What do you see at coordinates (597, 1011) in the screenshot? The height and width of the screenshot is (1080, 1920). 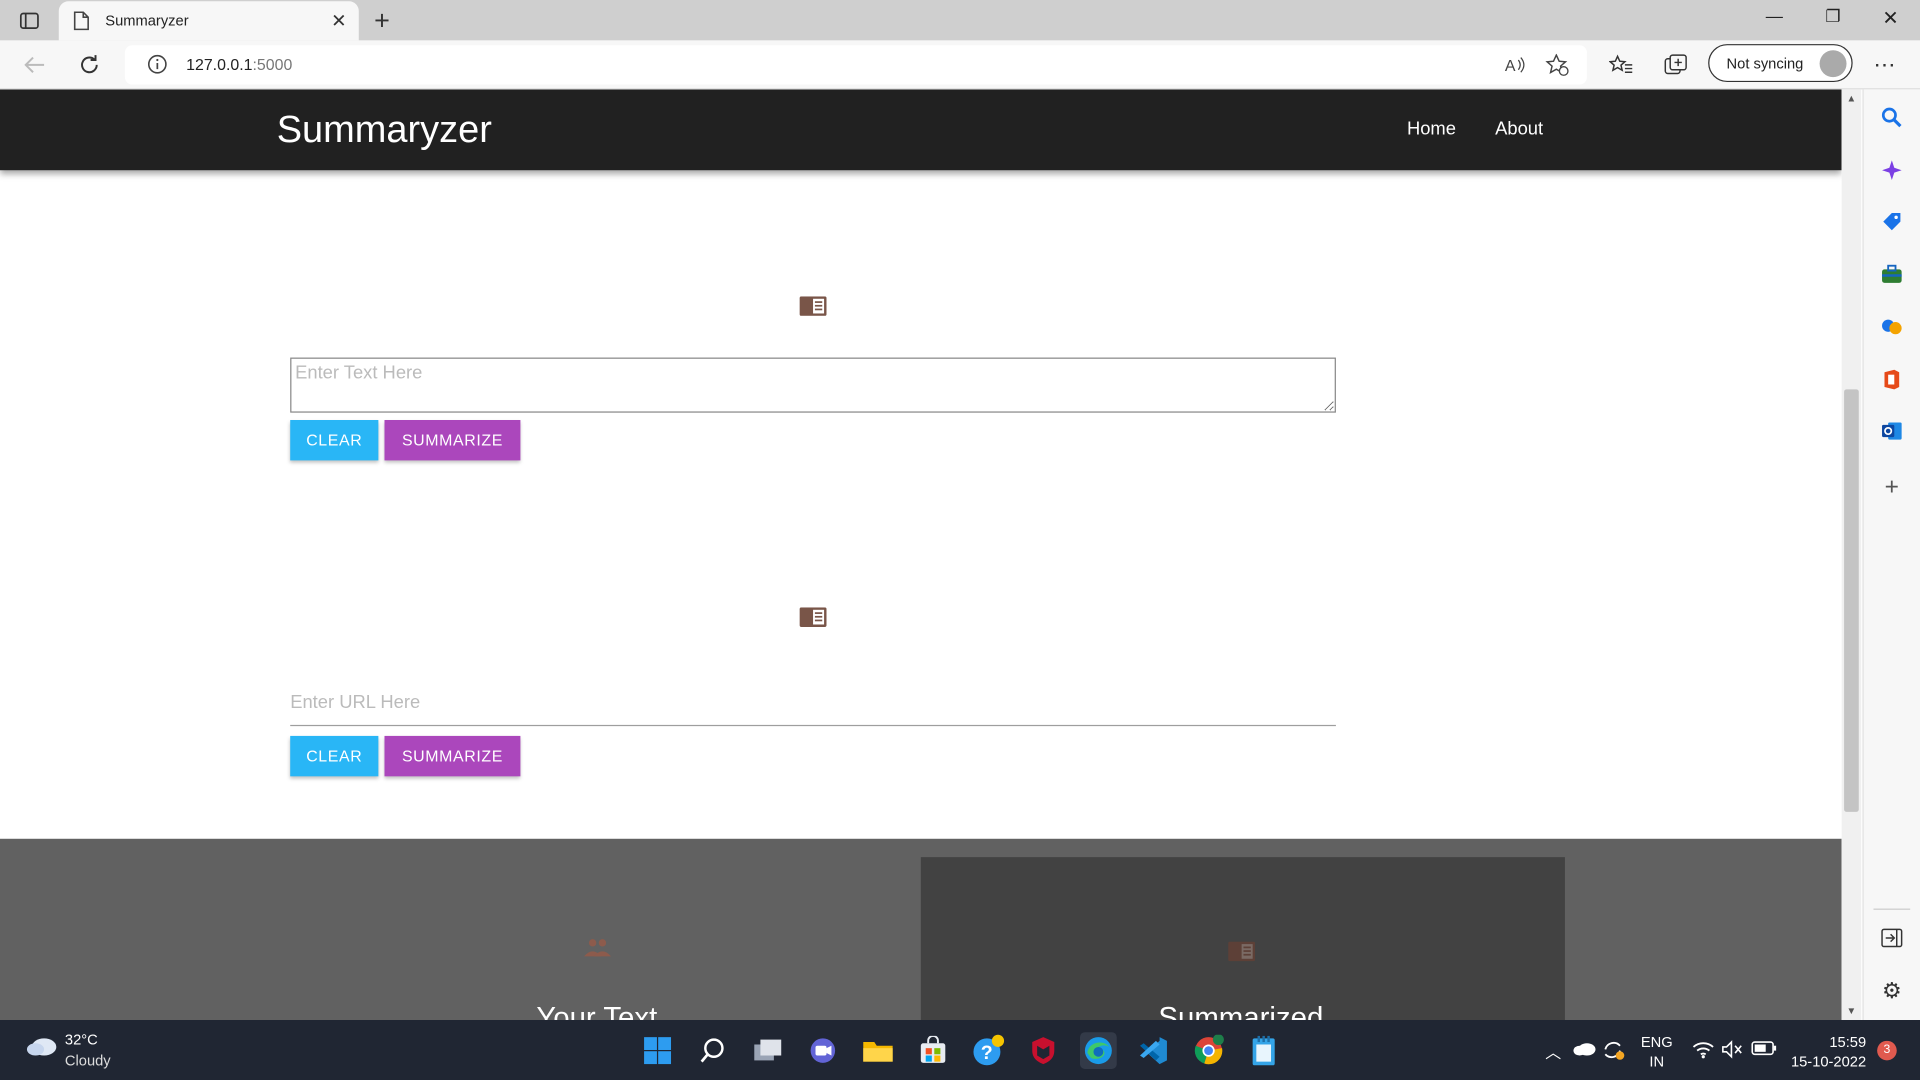 I see `your-text-heading: Your Text` at bounding box center [597, 1011].